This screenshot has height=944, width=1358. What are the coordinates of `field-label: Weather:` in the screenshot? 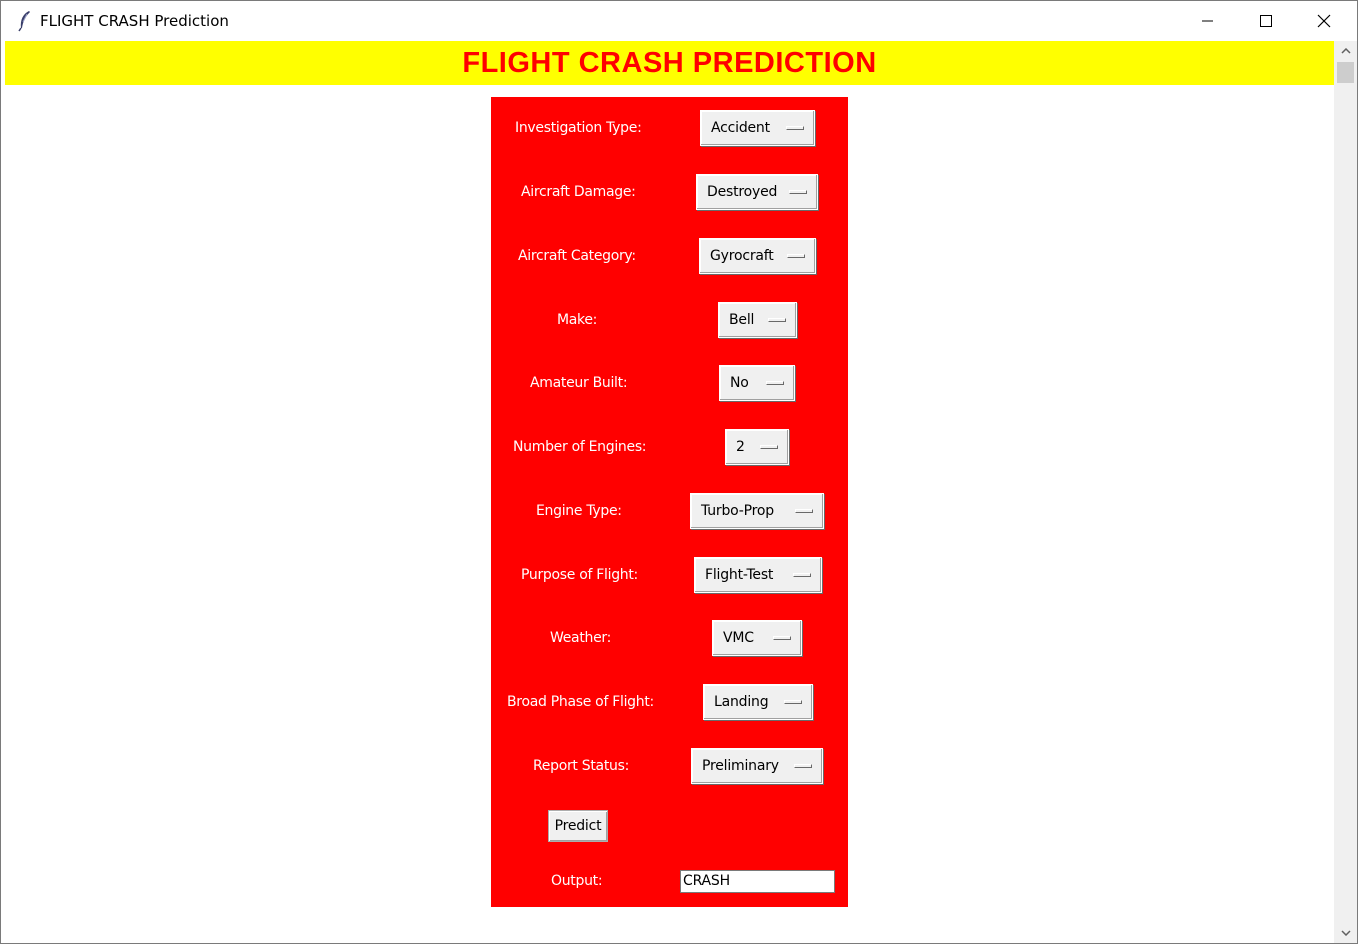 It's located at (581, 638).